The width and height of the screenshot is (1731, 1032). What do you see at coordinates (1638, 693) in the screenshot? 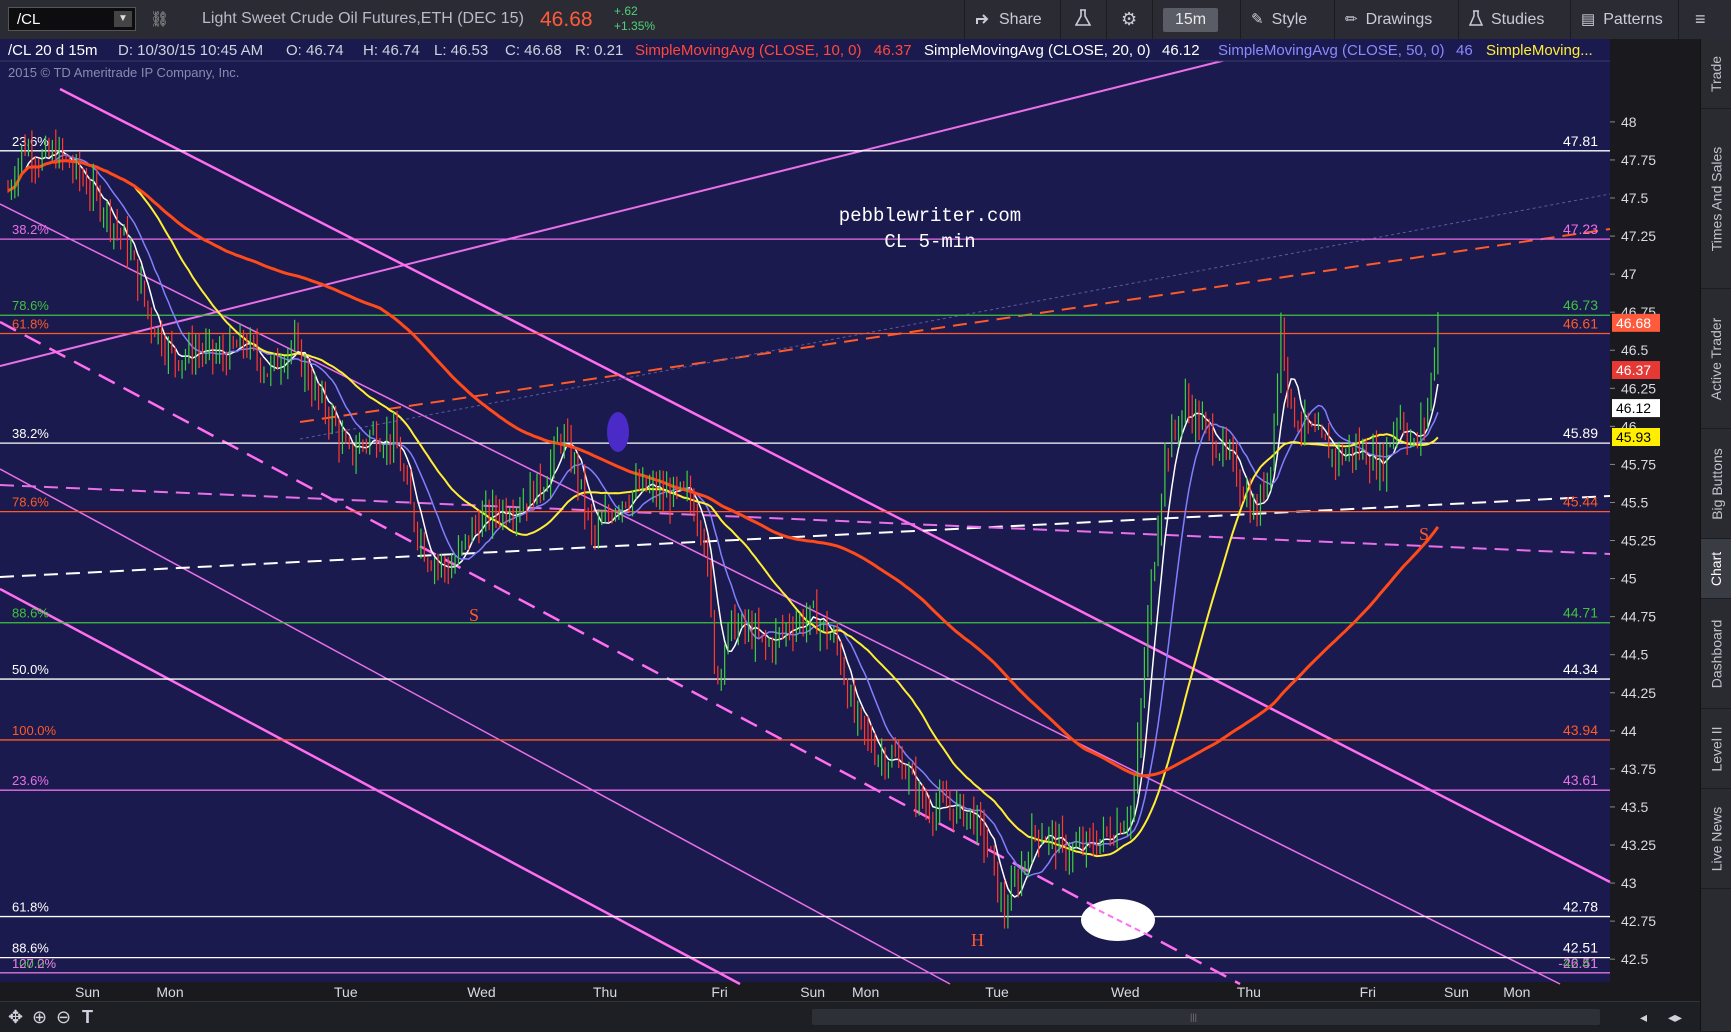
I see `y-tick-label: 44.25` at bounding box center [1638, 693].